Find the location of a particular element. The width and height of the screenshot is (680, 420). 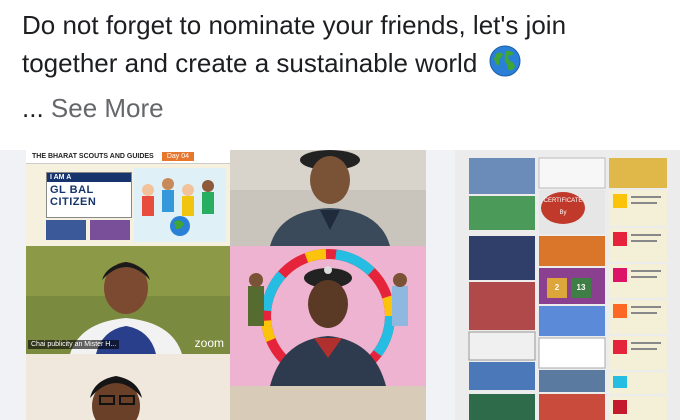

children-illustration is located at coordinates (180, 205).